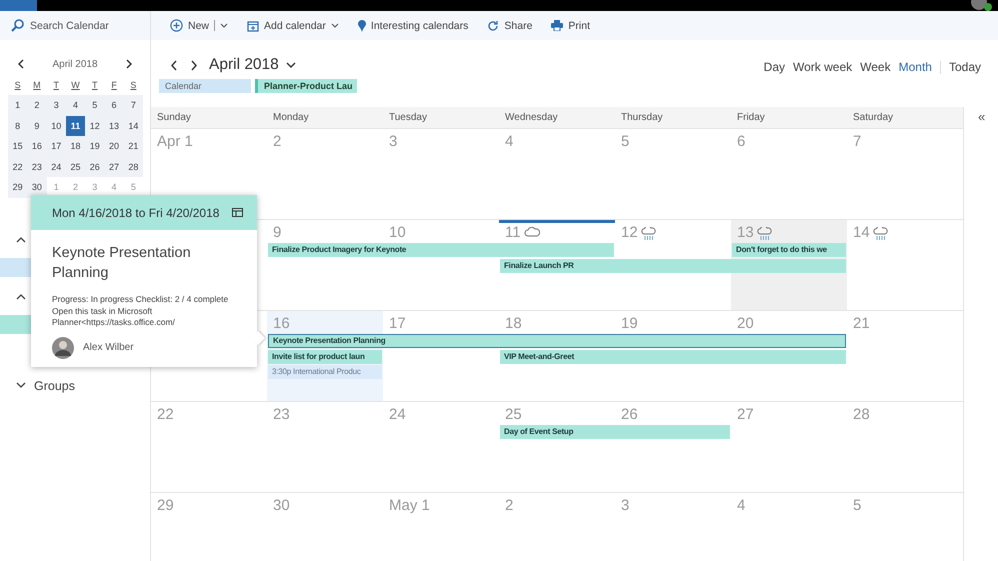  Describe the element at coordinates (293, 25) in the screenshot. I see `toolbar-button: Add calendar` at that location.